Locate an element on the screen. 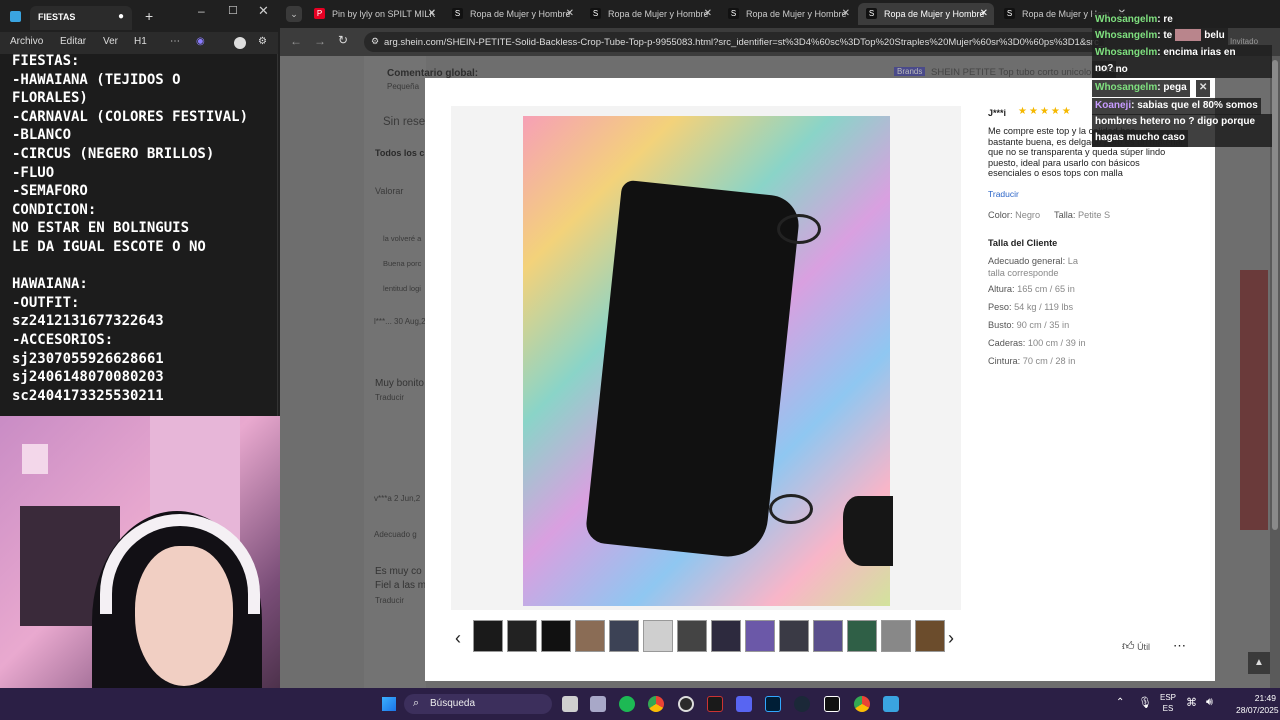 Image resolution: width=1280 pixels, height=720 pixels. close-button: ✕ is located at coordinates (263, 11).